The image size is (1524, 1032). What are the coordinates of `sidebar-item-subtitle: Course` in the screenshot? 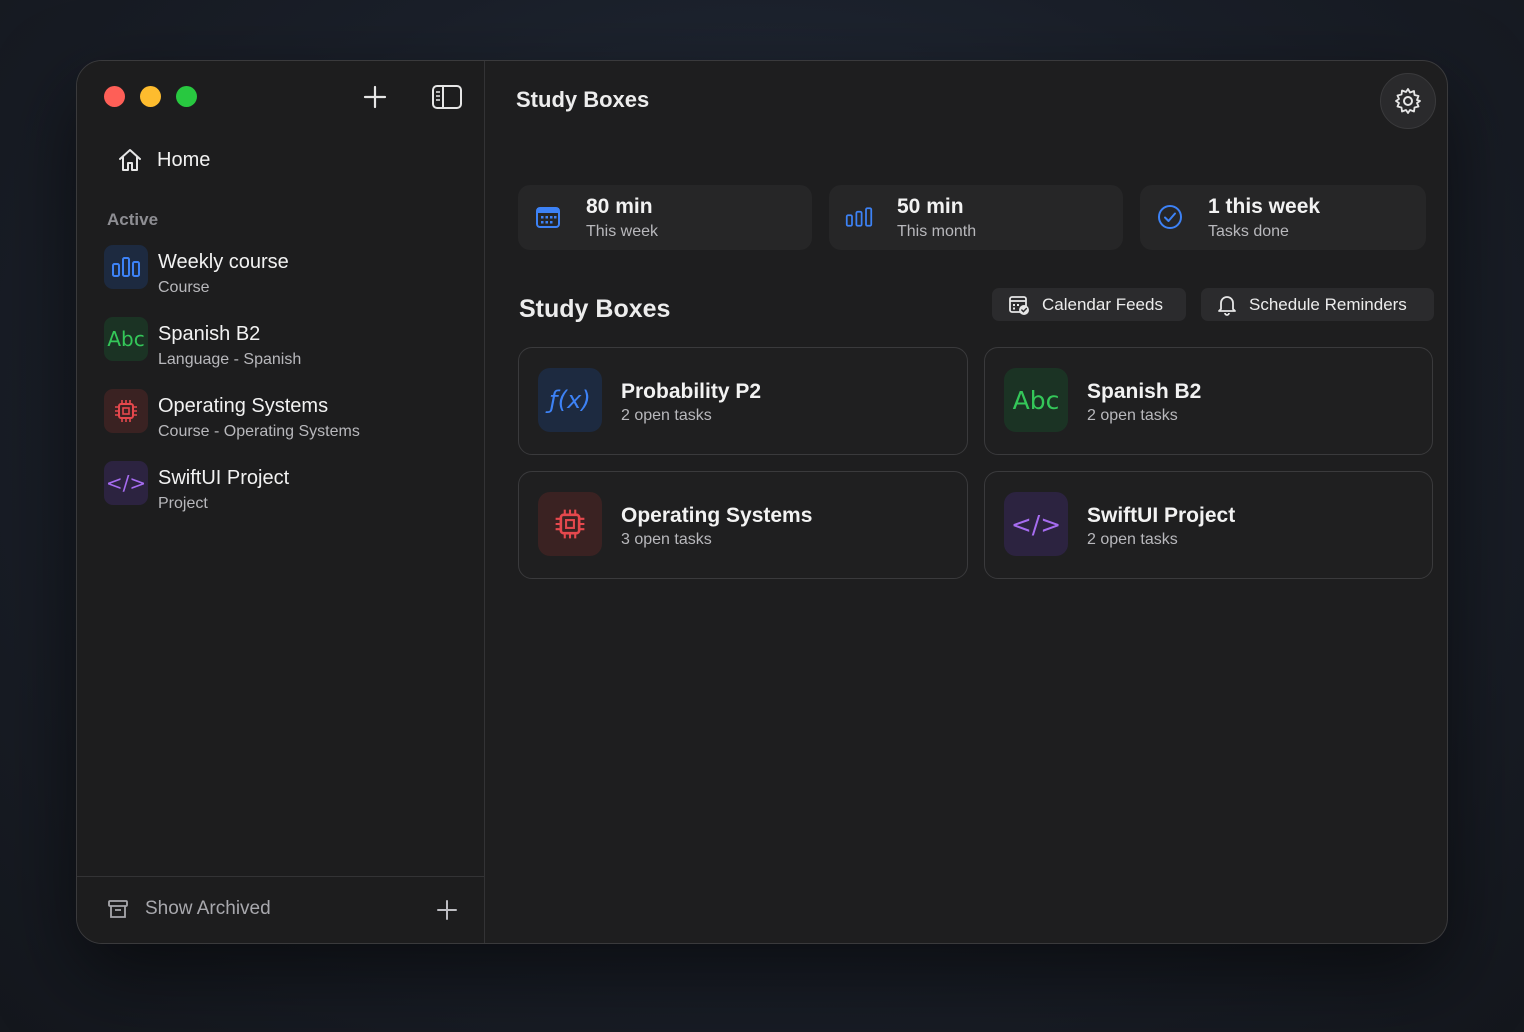 It's located at (184, 287).